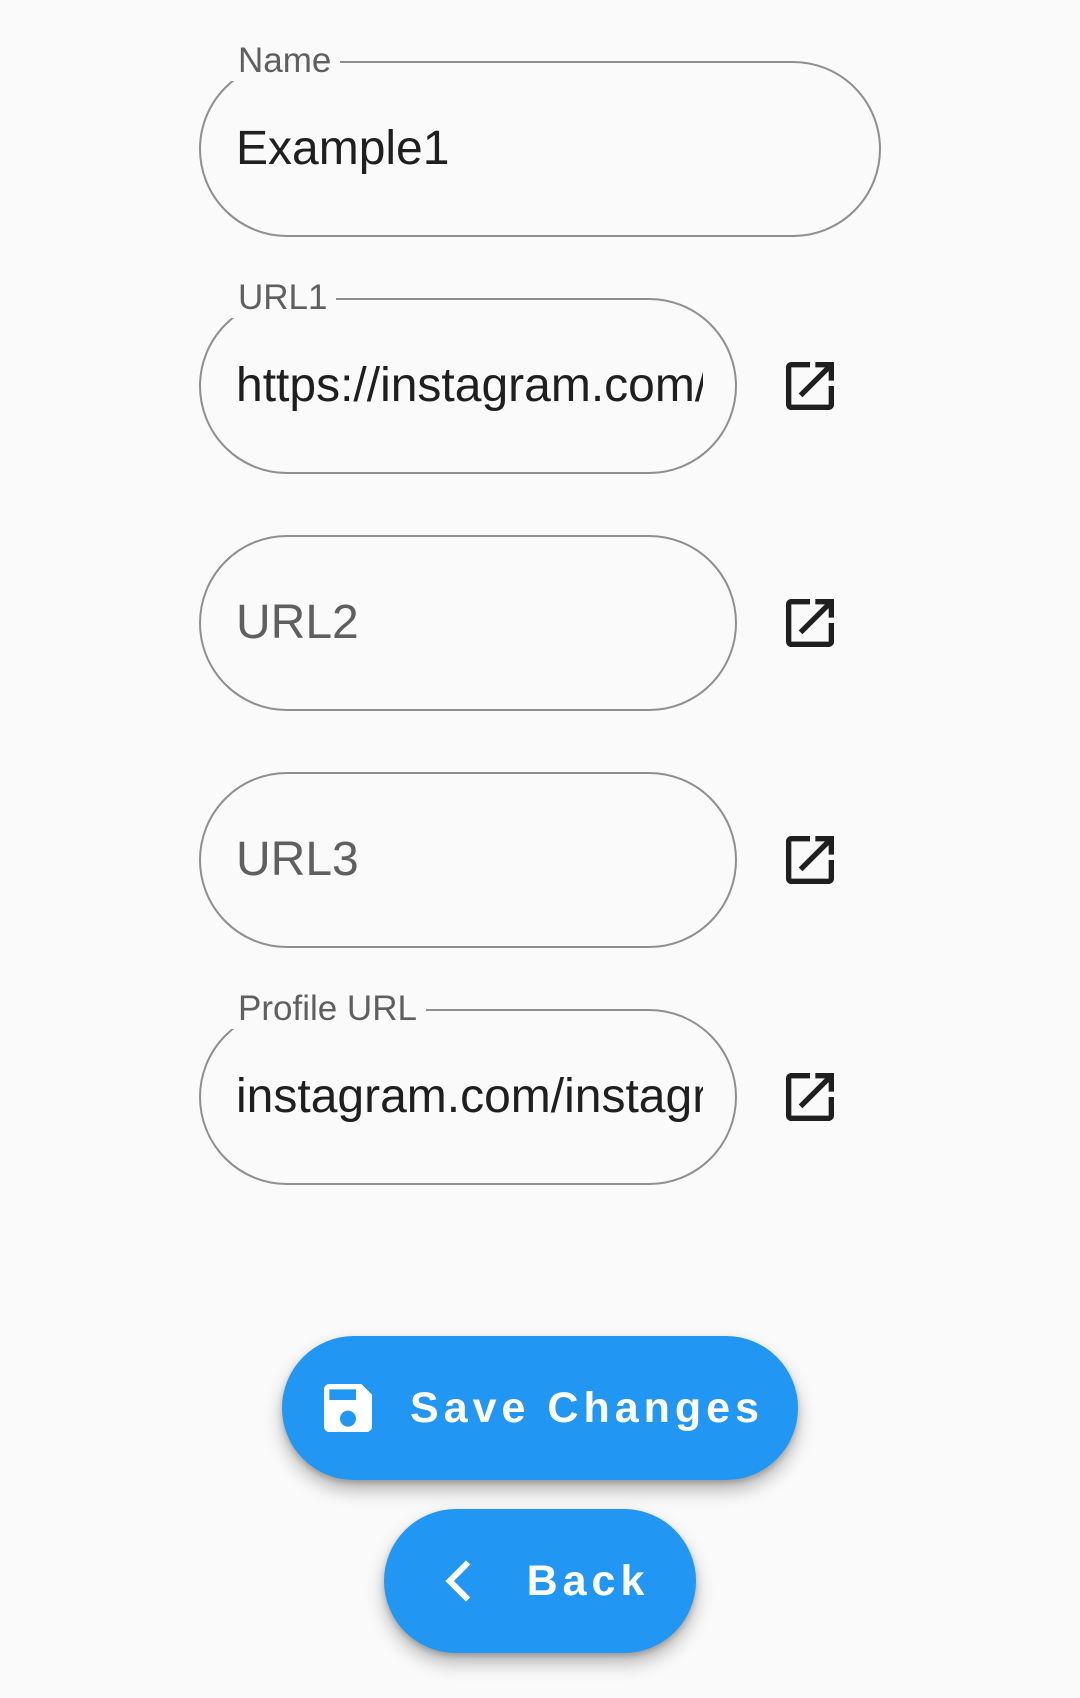  Describe the element at coordinates (468, 623) in the screenshot. I see `url2-field: URL2` at that location.